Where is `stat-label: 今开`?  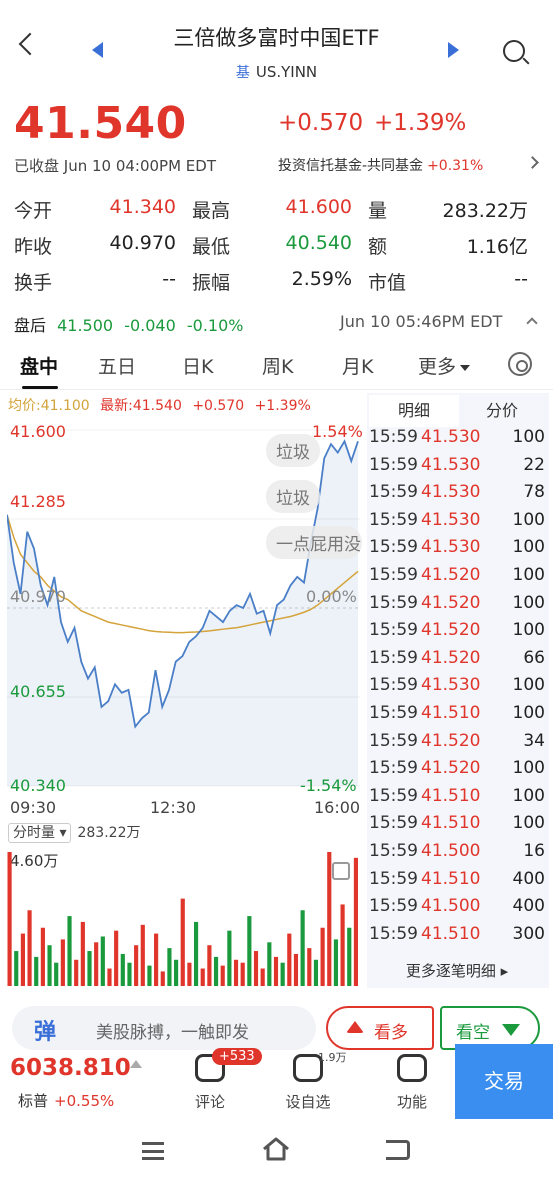
stat-label: 今开 is located at coordinates (33, 211).